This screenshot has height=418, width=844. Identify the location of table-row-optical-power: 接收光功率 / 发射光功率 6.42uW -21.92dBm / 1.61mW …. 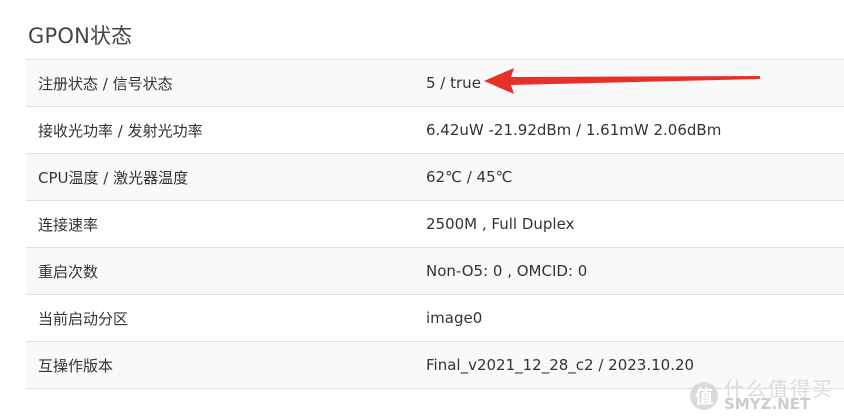
(435, 130).